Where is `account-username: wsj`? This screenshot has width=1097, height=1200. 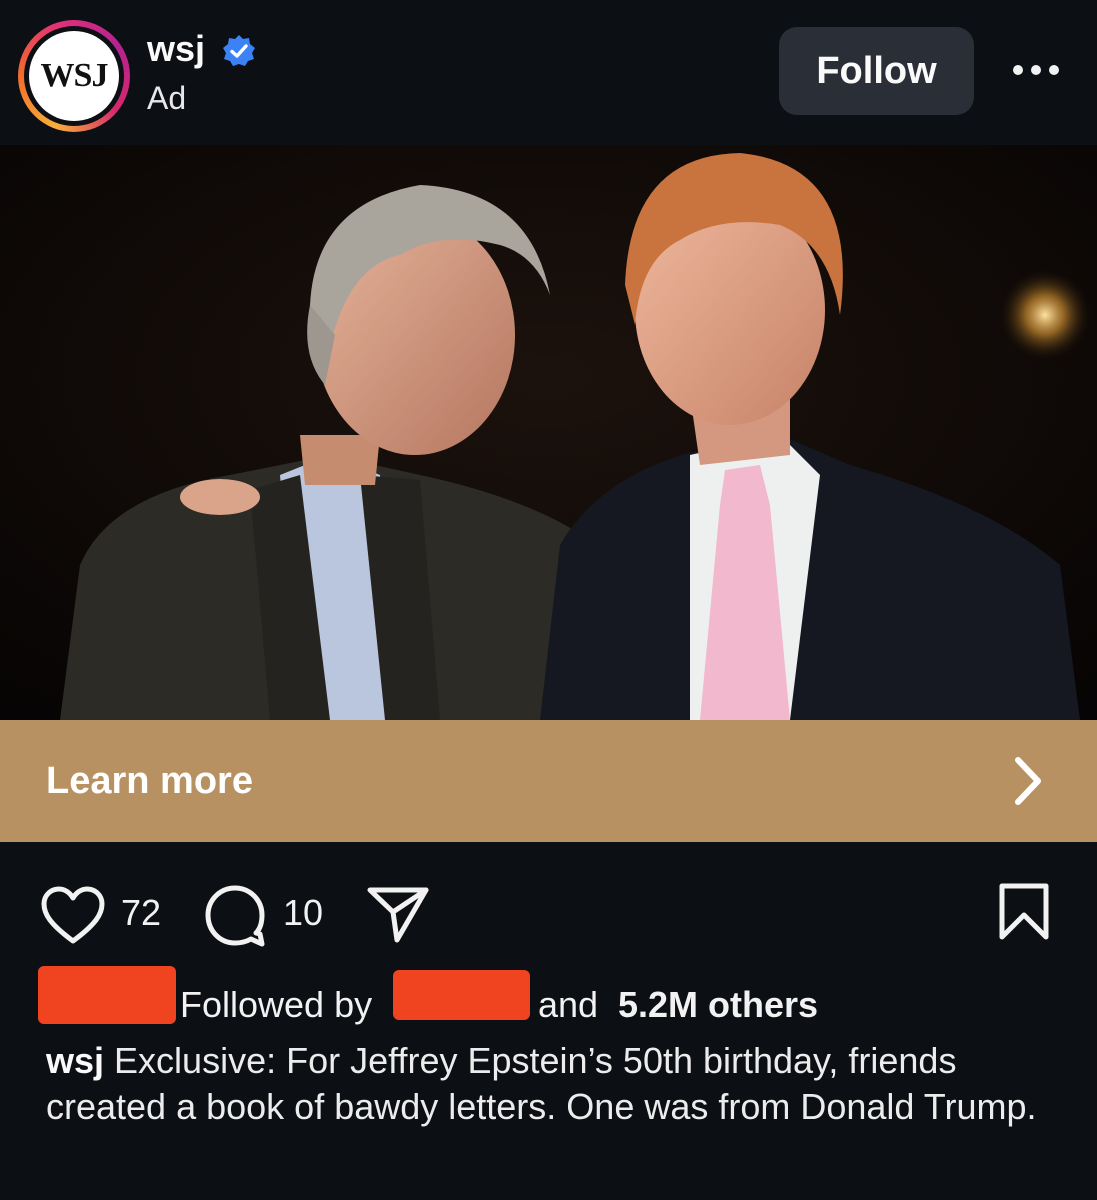
account-username: wsj is located at coordinates (176, 49).